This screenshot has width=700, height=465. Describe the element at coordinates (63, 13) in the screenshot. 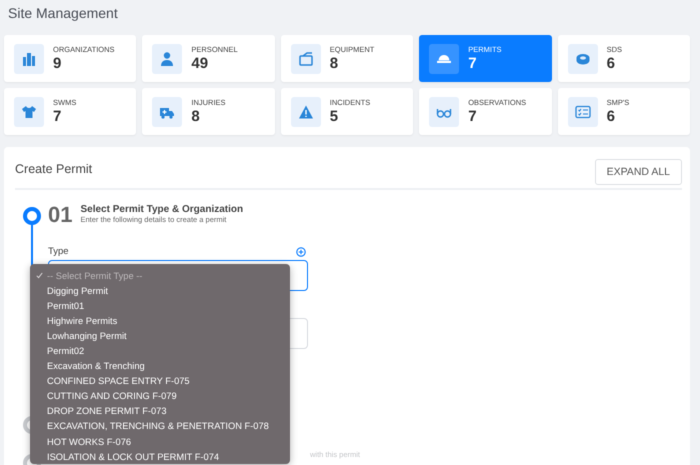

I see `page-title: Site Management` at that location.